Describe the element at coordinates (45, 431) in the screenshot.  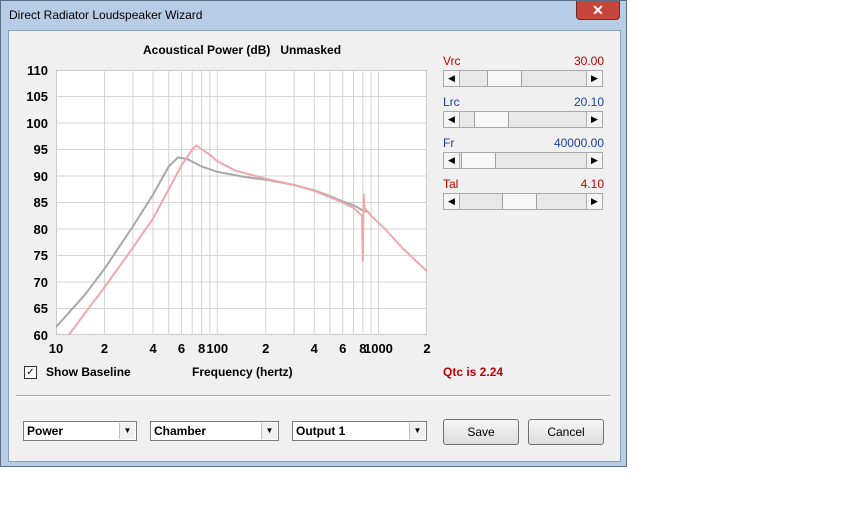
I see `plot-type-value: Power` at that location.